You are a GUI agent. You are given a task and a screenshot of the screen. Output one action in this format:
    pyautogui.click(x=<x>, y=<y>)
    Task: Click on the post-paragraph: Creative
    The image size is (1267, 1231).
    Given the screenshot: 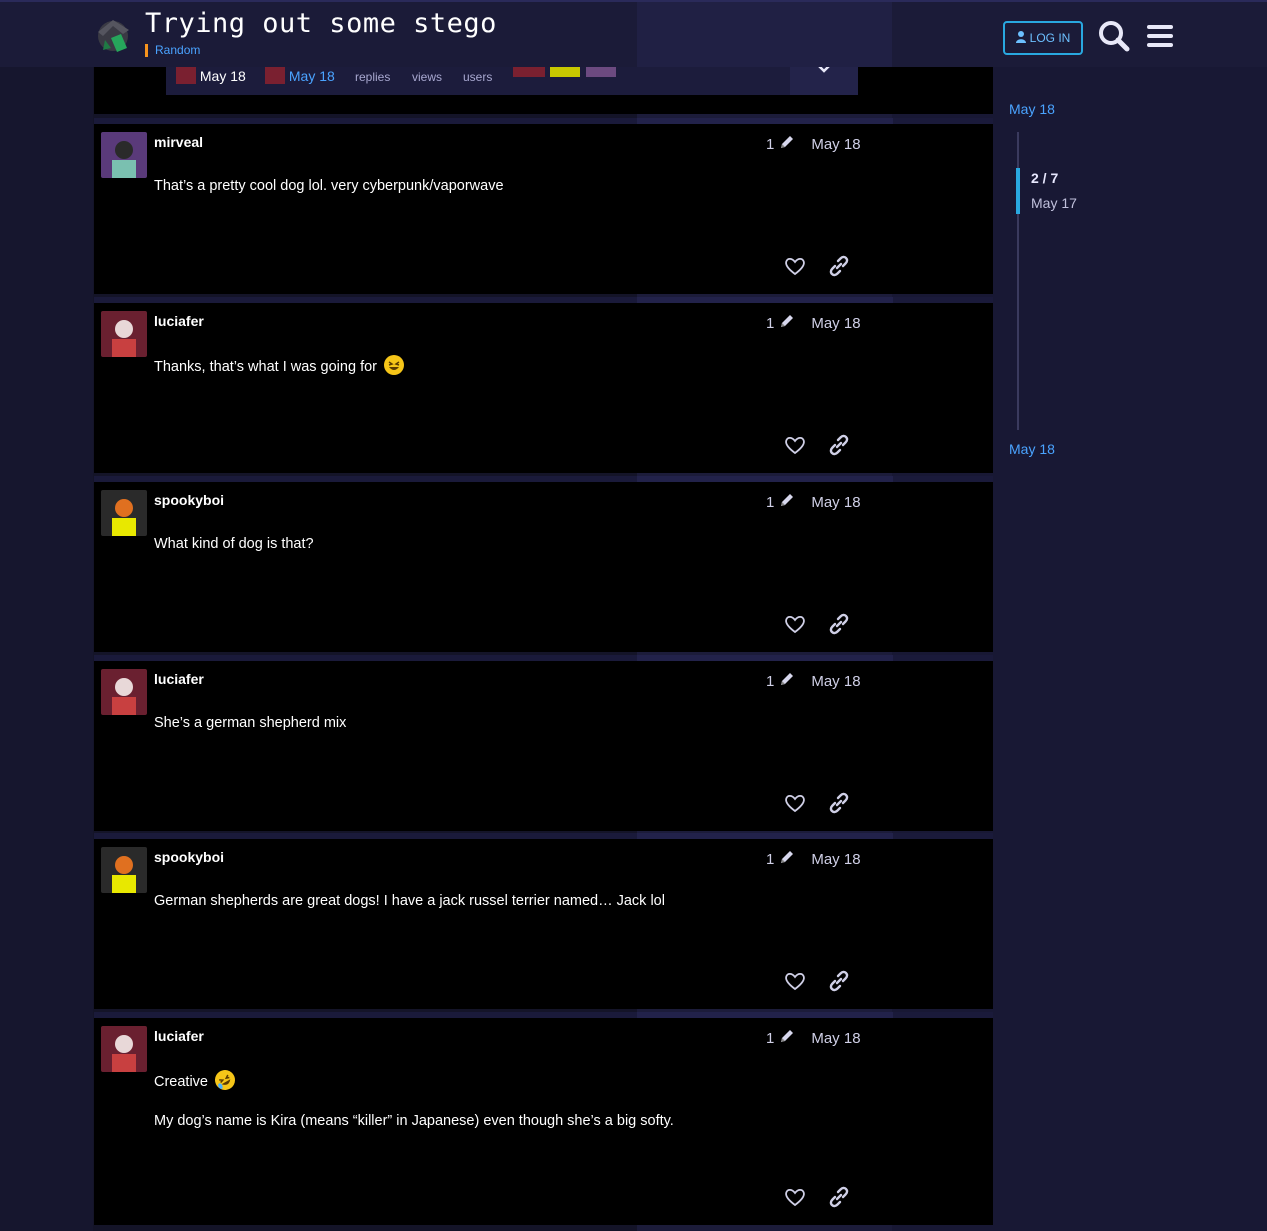 What is the action you would take?
    pyautogui.click(x=414, y=1080)
    